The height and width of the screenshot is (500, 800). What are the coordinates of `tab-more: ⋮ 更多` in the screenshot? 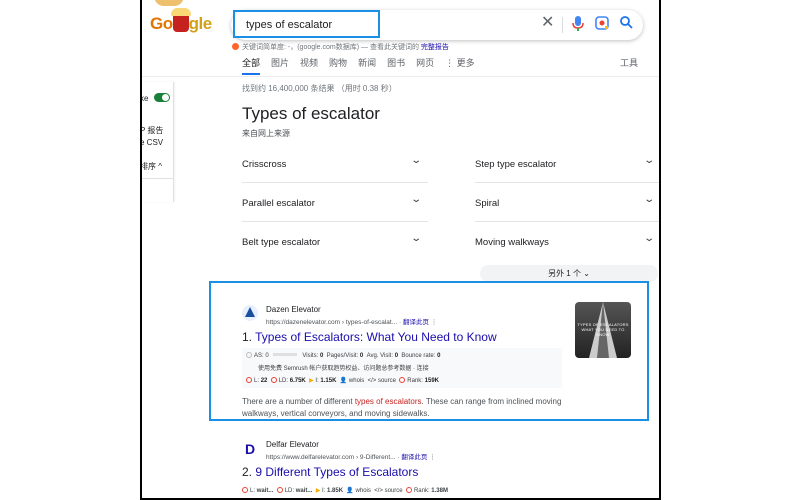 It's located at (460, 65).